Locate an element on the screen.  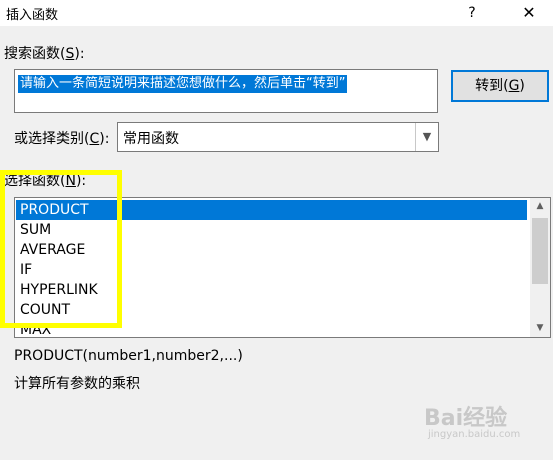
watermark-url: jingyan.baidu.com is located at coordinates (474, 434).